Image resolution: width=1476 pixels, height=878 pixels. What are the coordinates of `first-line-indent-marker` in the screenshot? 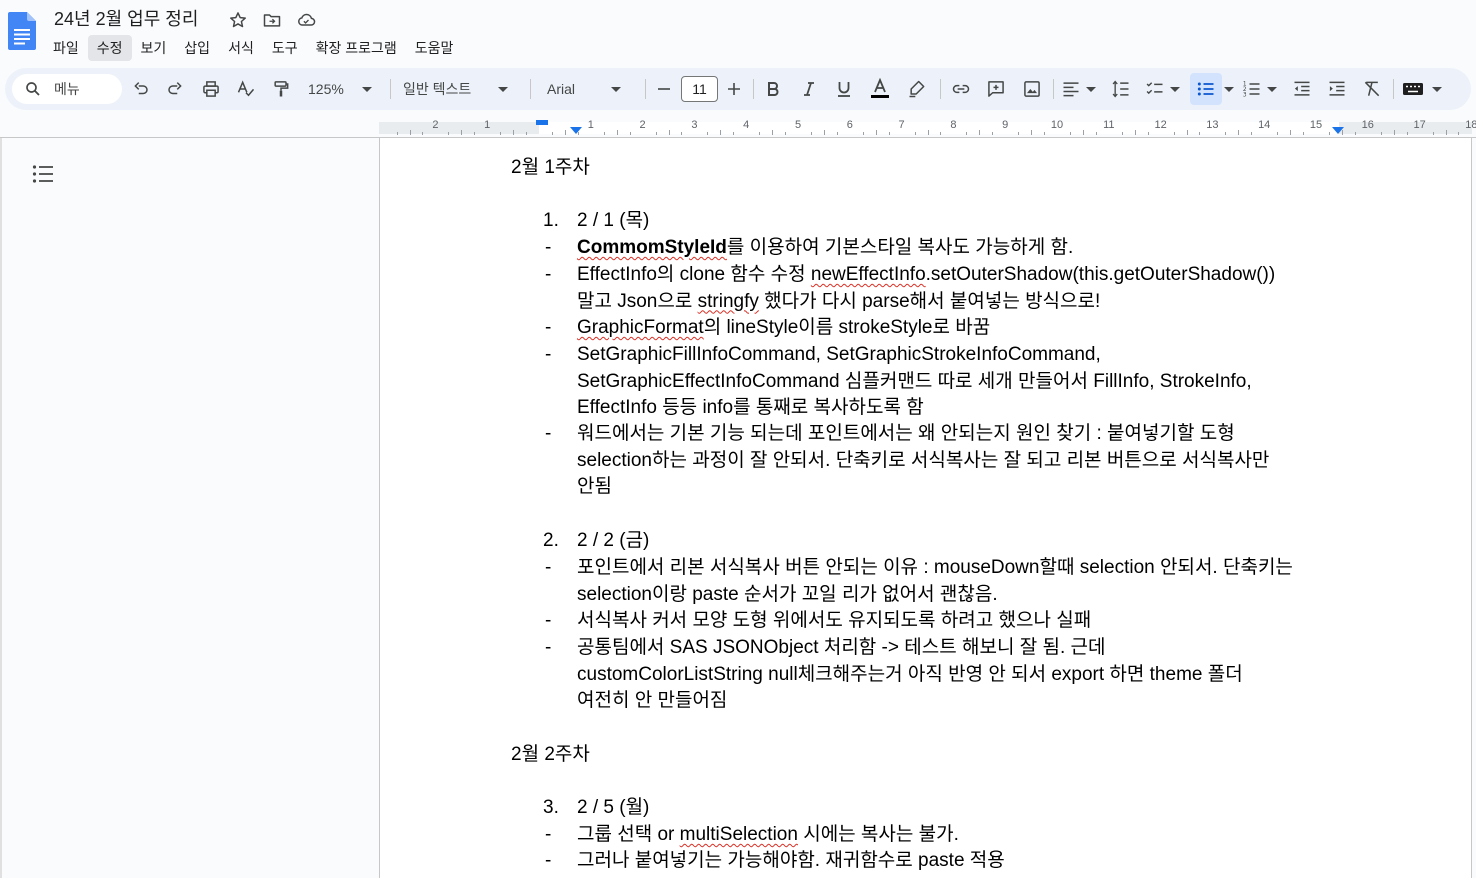 It's located at (542, 122).